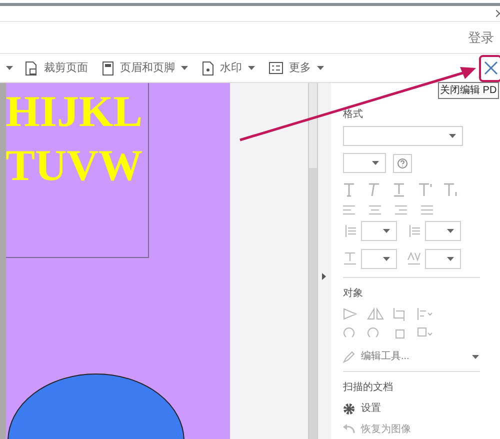 This screenshot has width=500, height=439. I want to click on document-text: TUVW, so click(74, 166).